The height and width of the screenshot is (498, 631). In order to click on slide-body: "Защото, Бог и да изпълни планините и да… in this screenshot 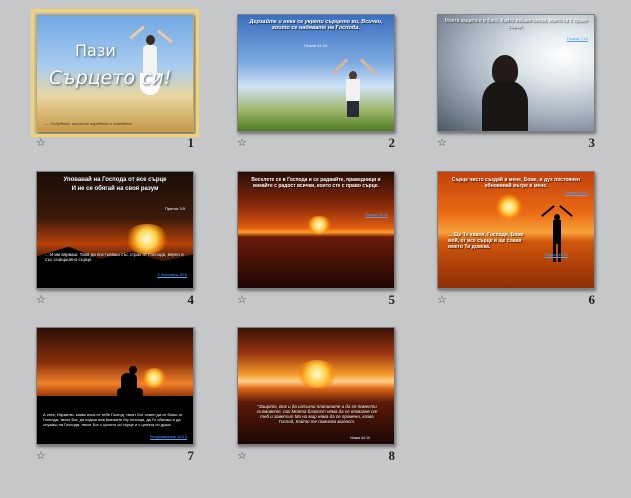, I will do `click(317, 414)`.